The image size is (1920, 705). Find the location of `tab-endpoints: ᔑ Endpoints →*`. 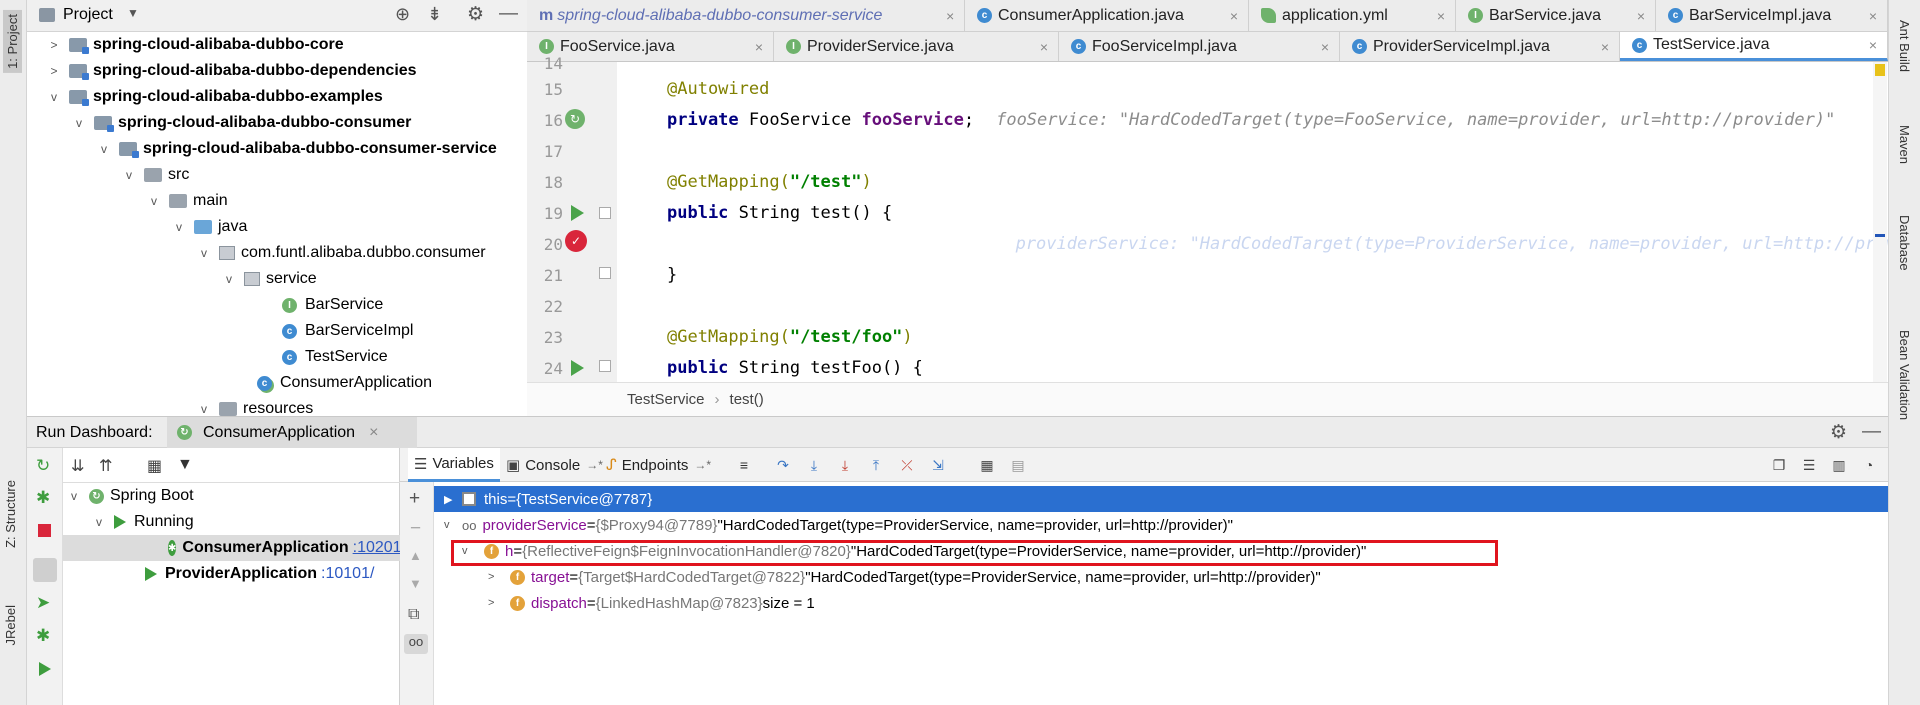

tab-endpoints: ᔑ Endpoints →* is located at coordinates (658, 465).